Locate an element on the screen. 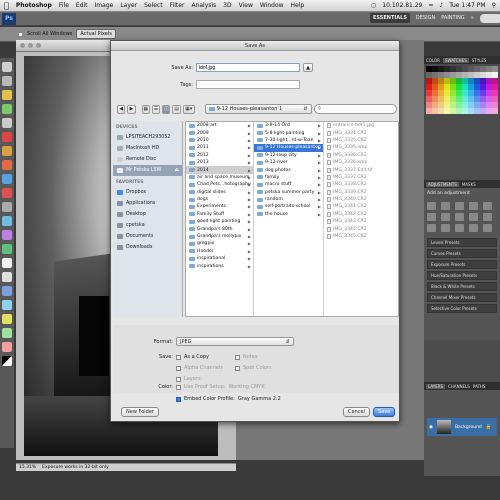 This screenshot has width=500, height=500. tab-layers: LAYERS is located at coordinates (436, 386).